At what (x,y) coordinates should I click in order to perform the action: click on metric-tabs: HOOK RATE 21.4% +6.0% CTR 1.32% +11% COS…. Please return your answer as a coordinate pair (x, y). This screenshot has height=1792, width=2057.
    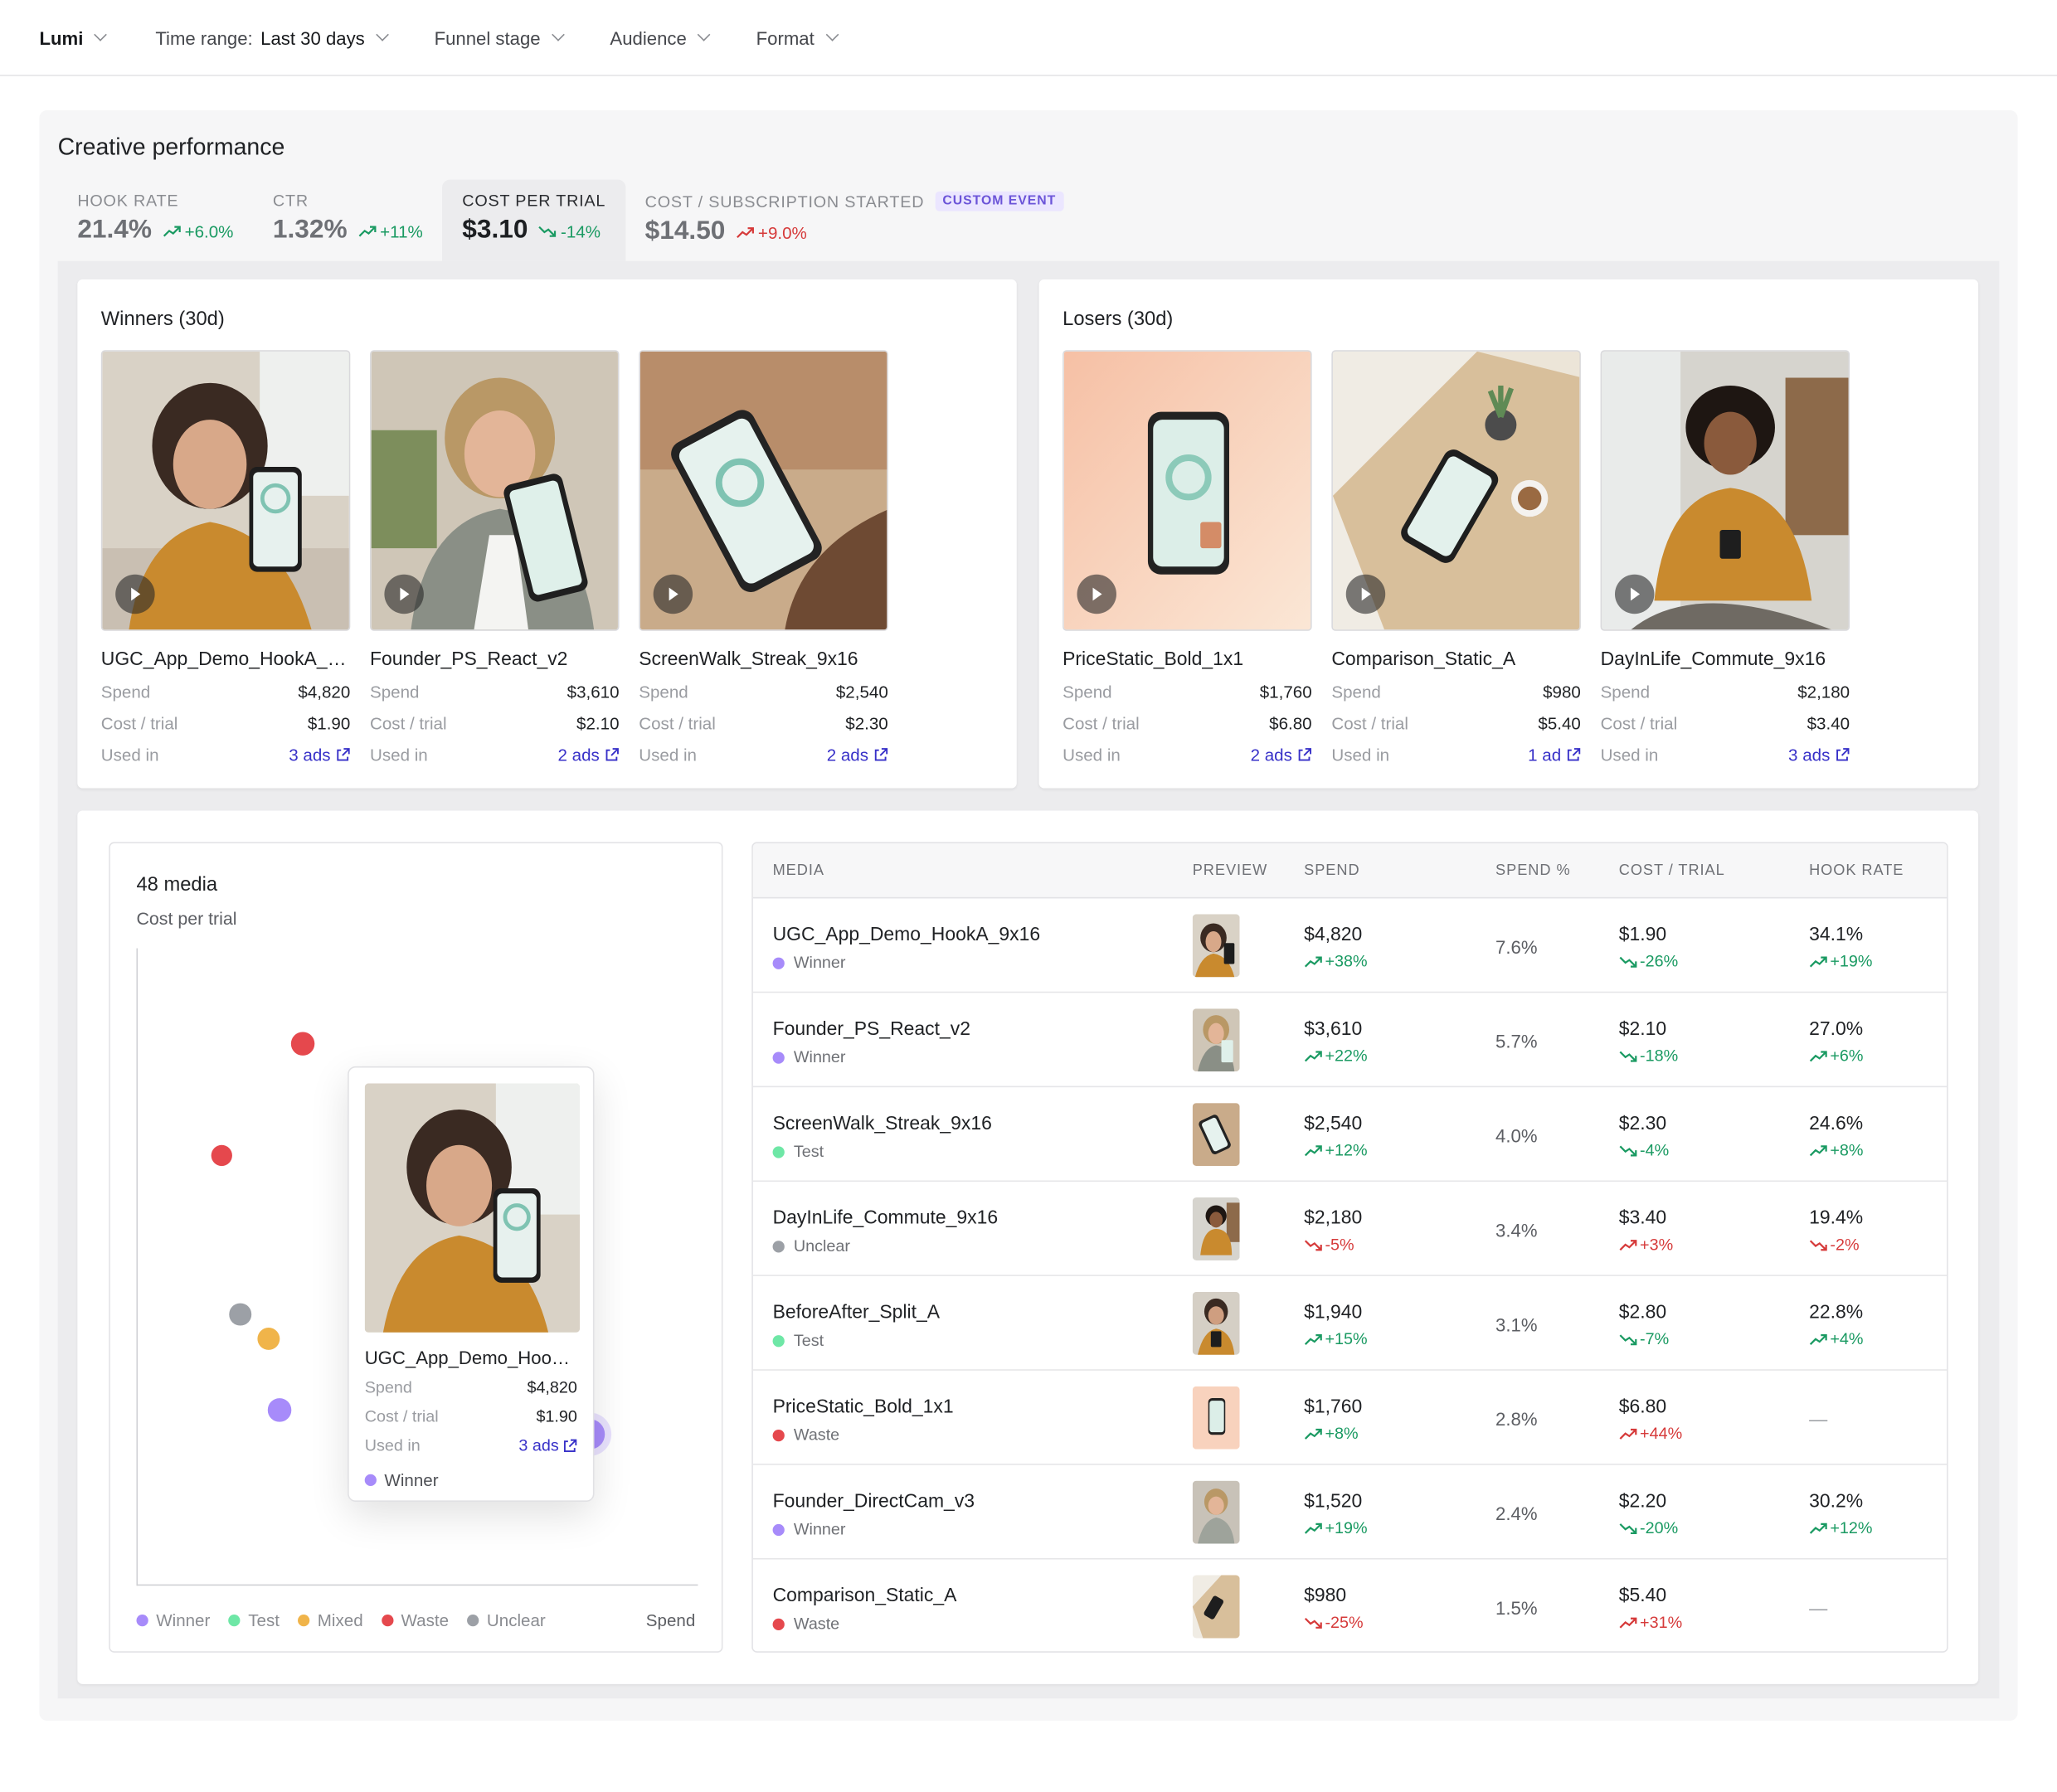
    Looking at the image, I should click on (571, 220).